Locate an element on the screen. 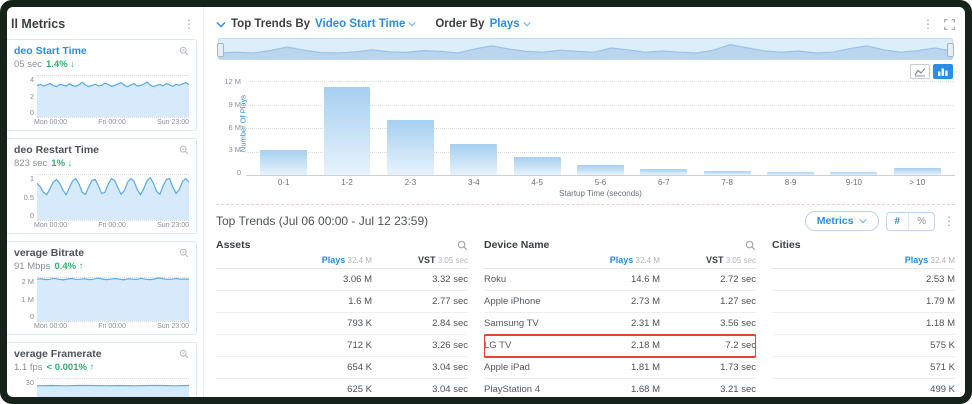  percent-values-toggle: % is located at coordinates (921, 221).